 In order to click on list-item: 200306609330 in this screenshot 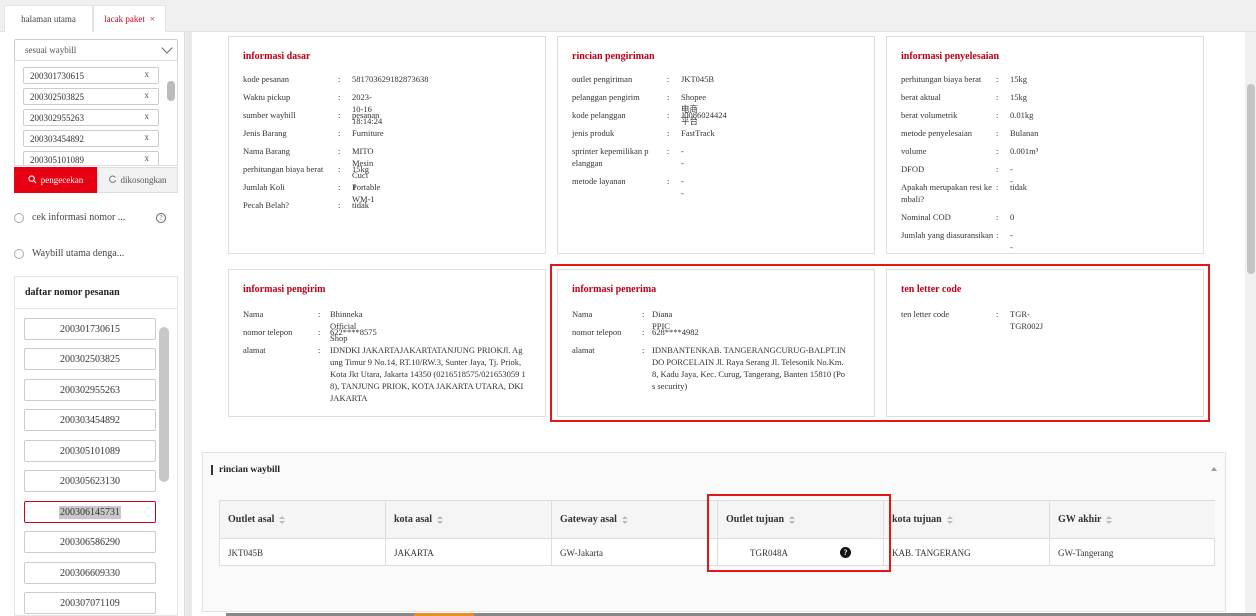, I will do `click(90, 573)`.